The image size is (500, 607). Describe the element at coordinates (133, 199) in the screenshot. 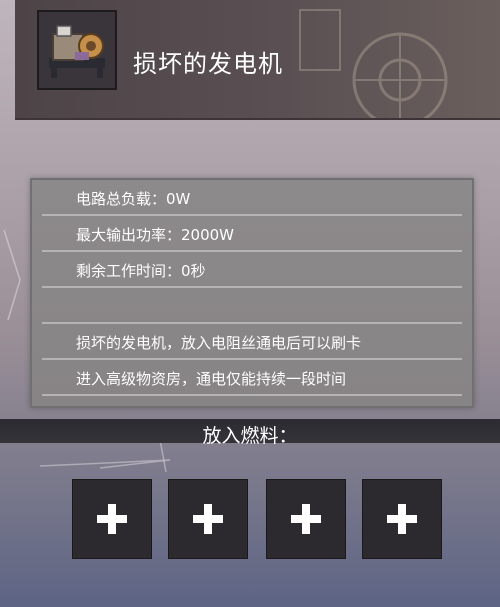

I see `circuit-load-text: 电路总负载：0W` at that location.